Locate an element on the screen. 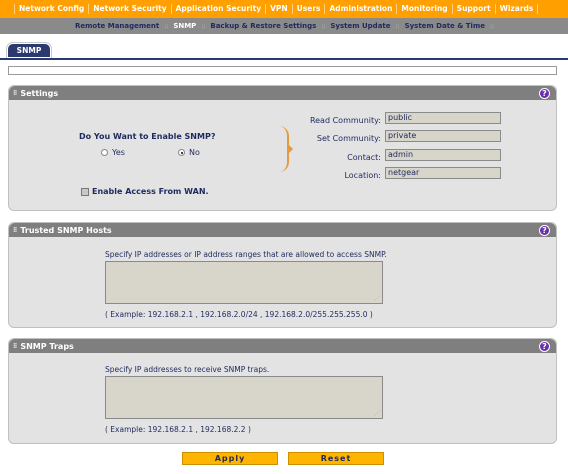  apply-button: Apply is located at coordinates (230, 458).